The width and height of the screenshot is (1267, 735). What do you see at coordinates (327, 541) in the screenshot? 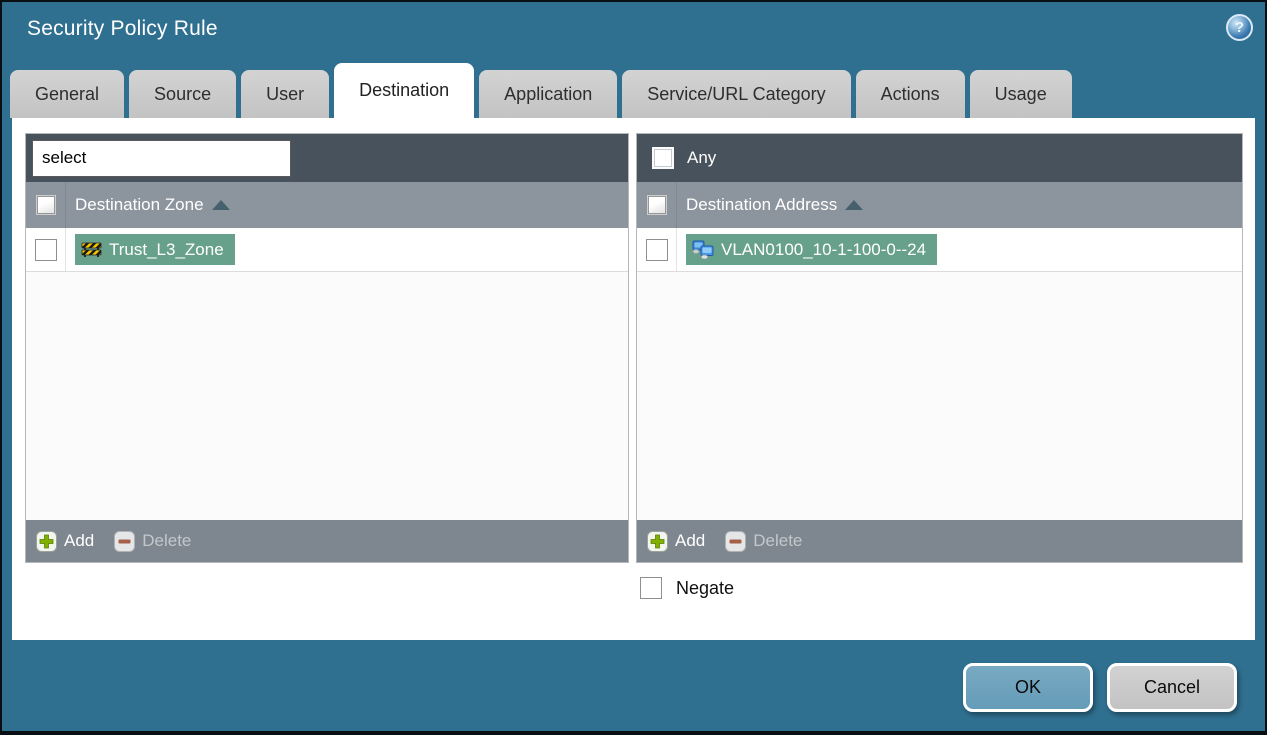
I see `zone-panel-footer: Add Delete` at bounding box center [327, 541].